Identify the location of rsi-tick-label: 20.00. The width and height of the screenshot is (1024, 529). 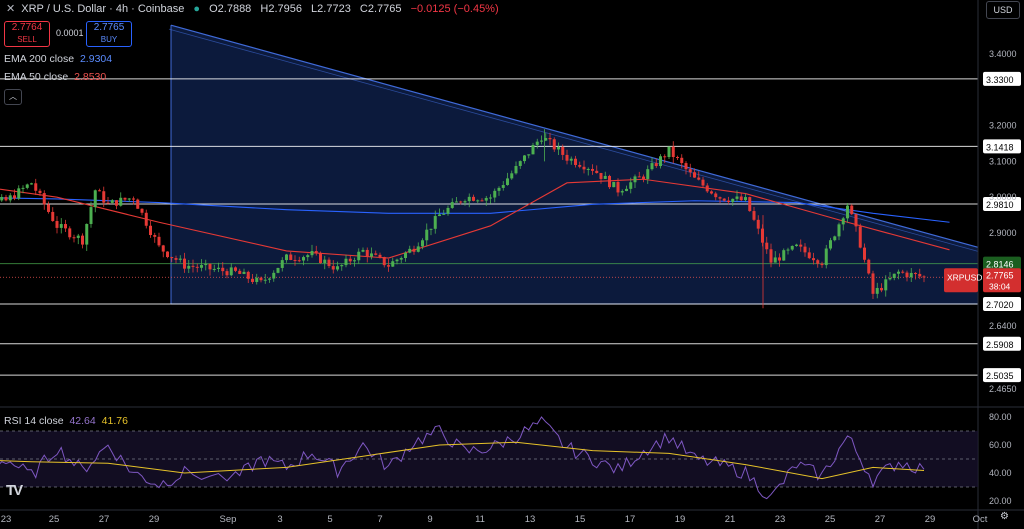
(1000, 501).